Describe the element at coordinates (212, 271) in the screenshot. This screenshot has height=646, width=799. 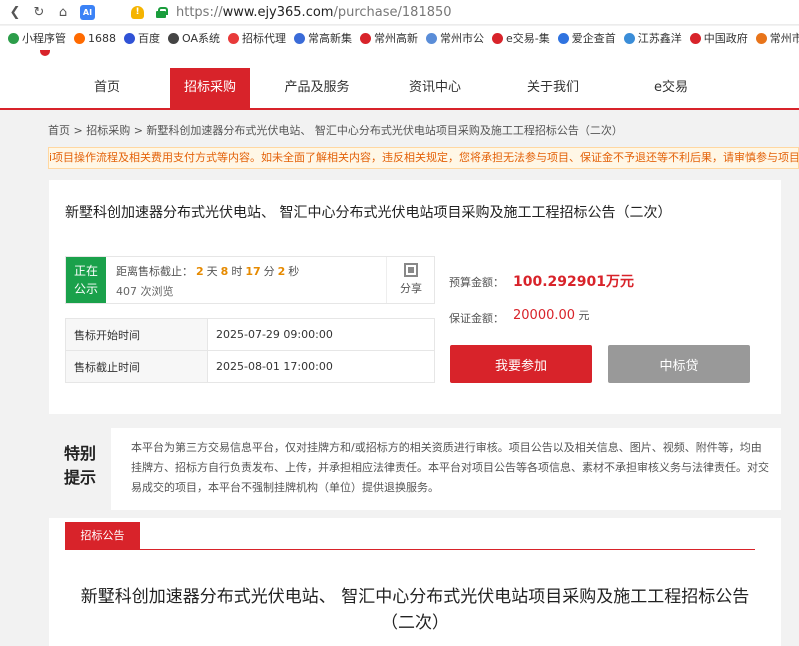
I see `days-unit: 天` at that location.